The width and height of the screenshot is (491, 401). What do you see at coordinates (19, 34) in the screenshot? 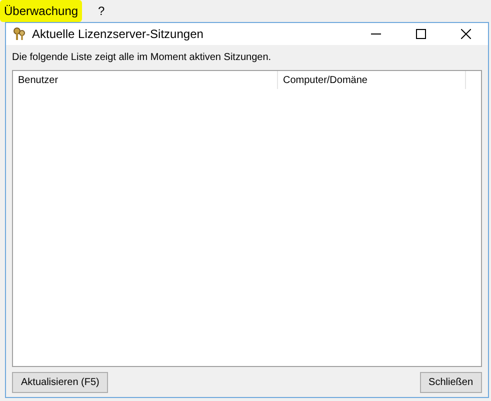
I see `keys-icon` at bounding box center [19, 34].